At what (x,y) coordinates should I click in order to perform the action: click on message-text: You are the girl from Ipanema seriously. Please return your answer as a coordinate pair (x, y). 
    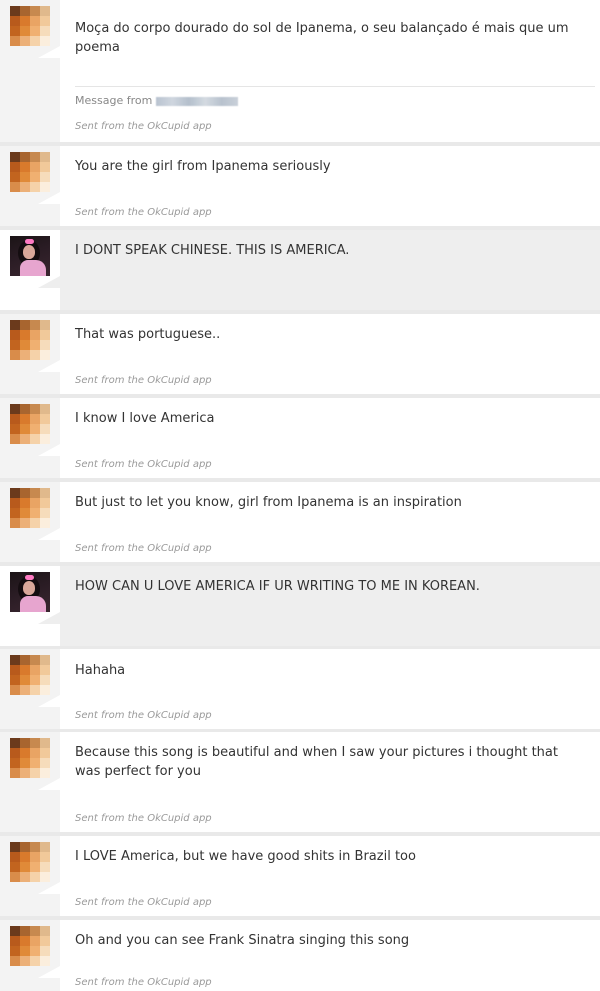
    Looking at the image, I should click on (203, 166).